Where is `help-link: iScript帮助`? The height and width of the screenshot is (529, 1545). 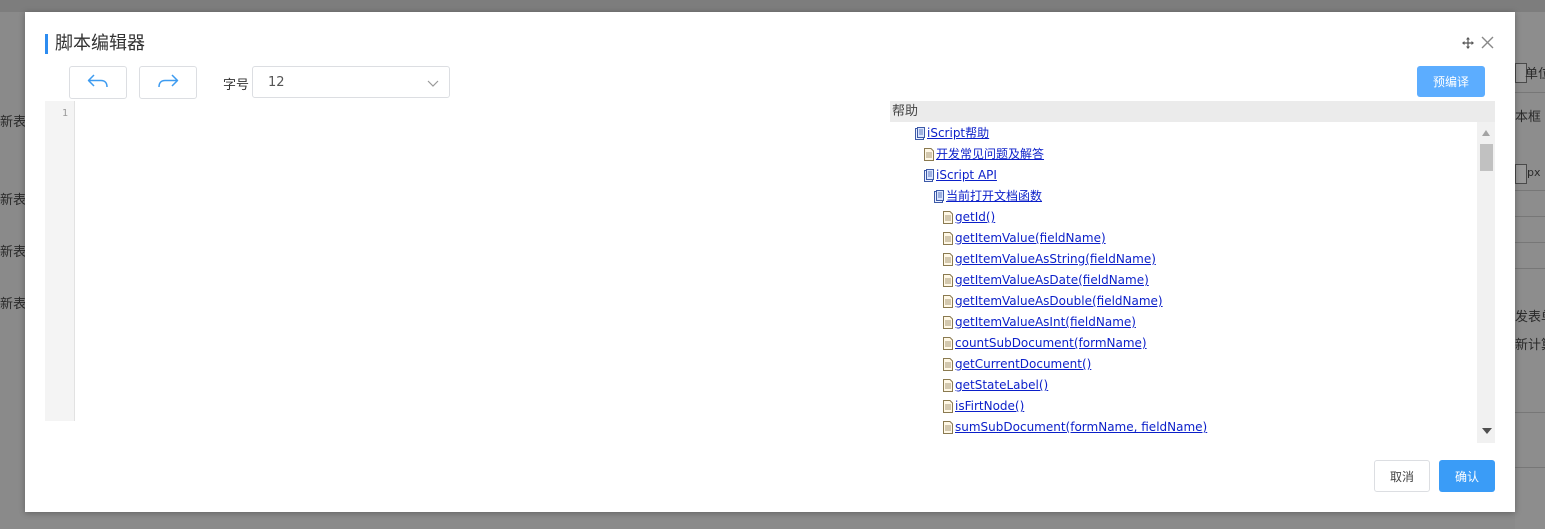 help-link: iScript帮助 is located at coordinates (958, 133).